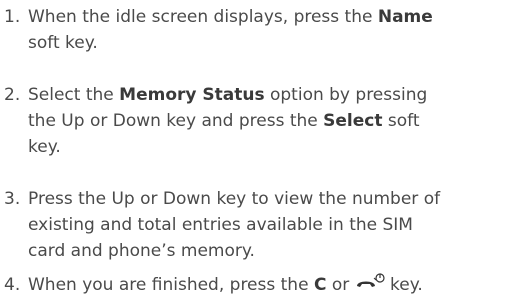 This screenshot has width=530, height=303. I want to click on text-run: option by pressing, so click(346, 95).